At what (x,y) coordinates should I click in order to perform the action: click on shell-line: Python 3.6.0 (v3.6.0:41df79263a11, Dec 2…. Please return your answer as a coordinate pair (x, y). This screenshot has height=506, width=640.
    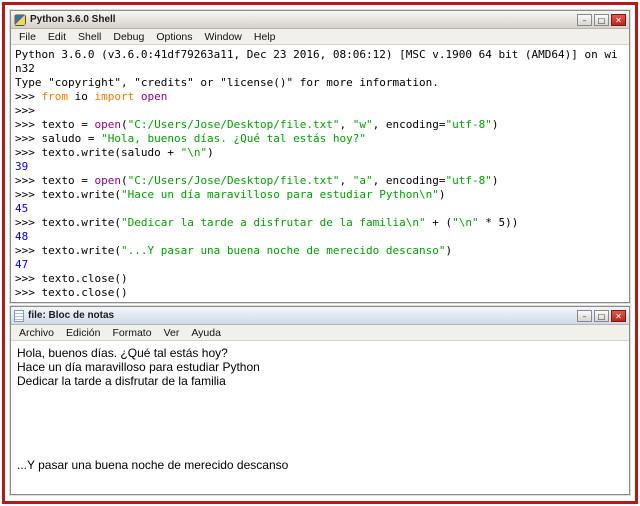
    Looking at the image, I should click on (316, 54).